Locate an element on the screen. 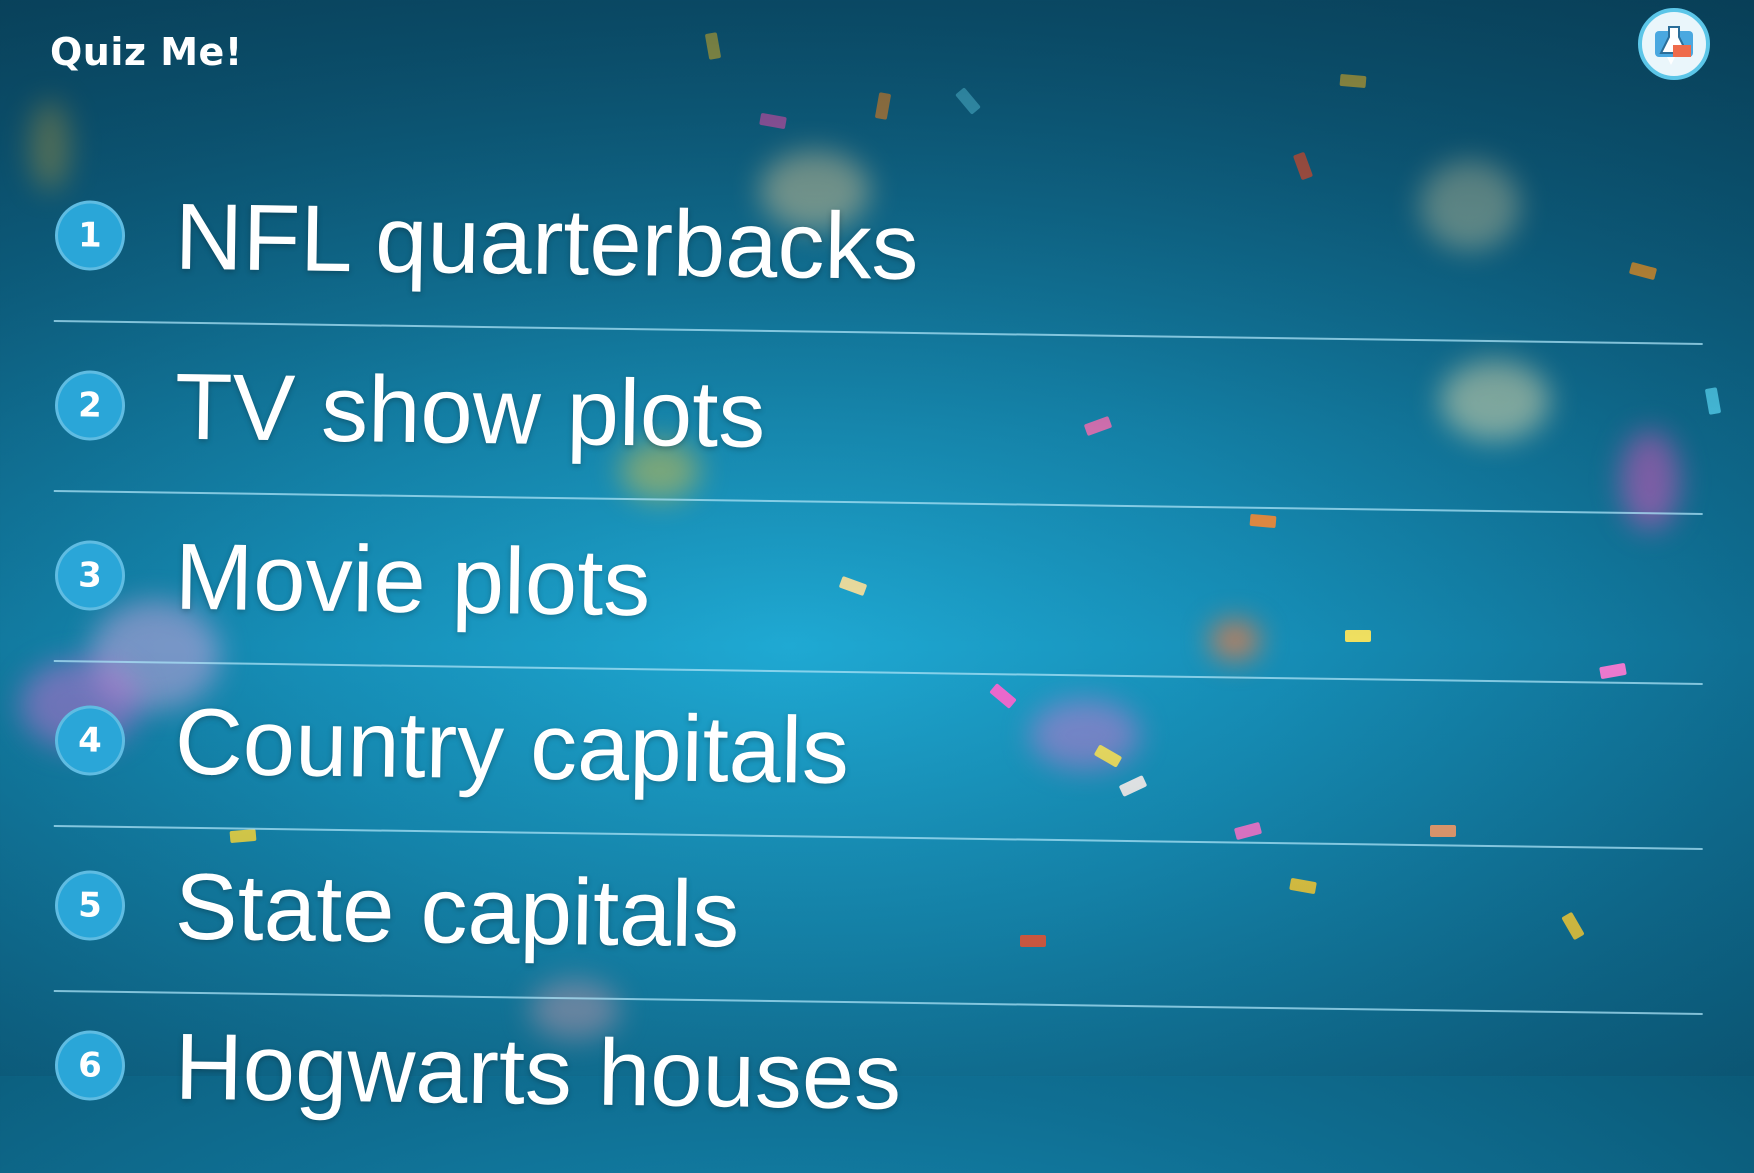  item-label: State capitals is located at coordinates (457, 910).